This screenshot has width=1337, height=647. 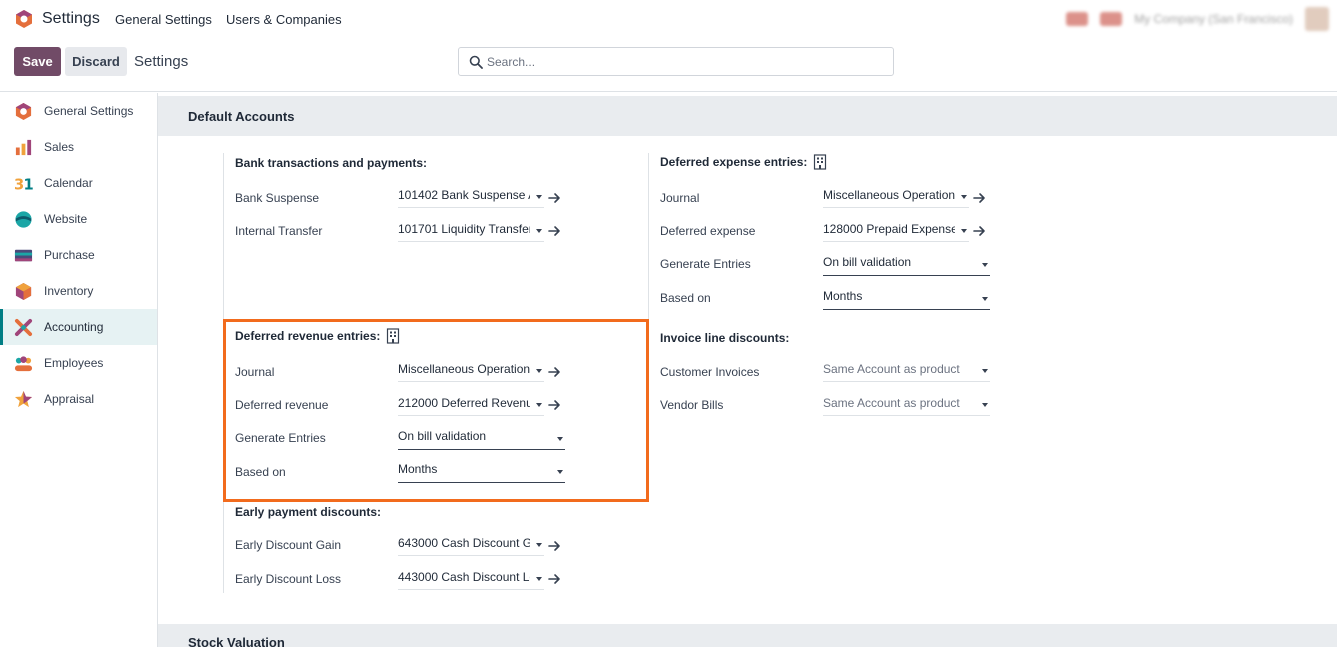 I want to click on section-header-default-accounts: Default Accounts, so click(x=747, y=116).